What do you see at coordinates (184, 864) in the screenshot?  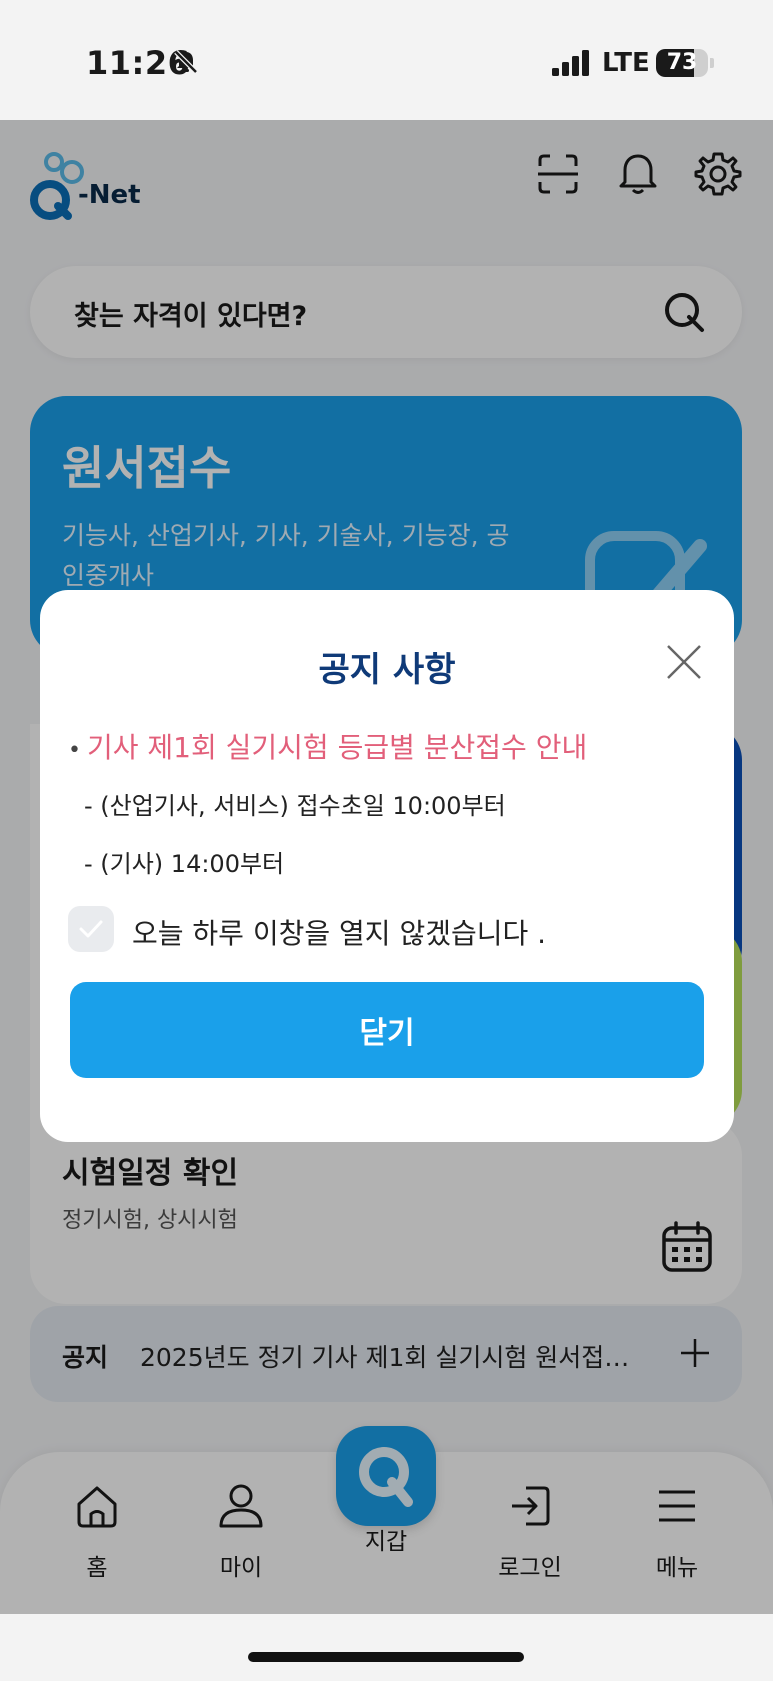 I see `modal-line-2: - (기사) 14:00부터` at bounding box center [184, 864].